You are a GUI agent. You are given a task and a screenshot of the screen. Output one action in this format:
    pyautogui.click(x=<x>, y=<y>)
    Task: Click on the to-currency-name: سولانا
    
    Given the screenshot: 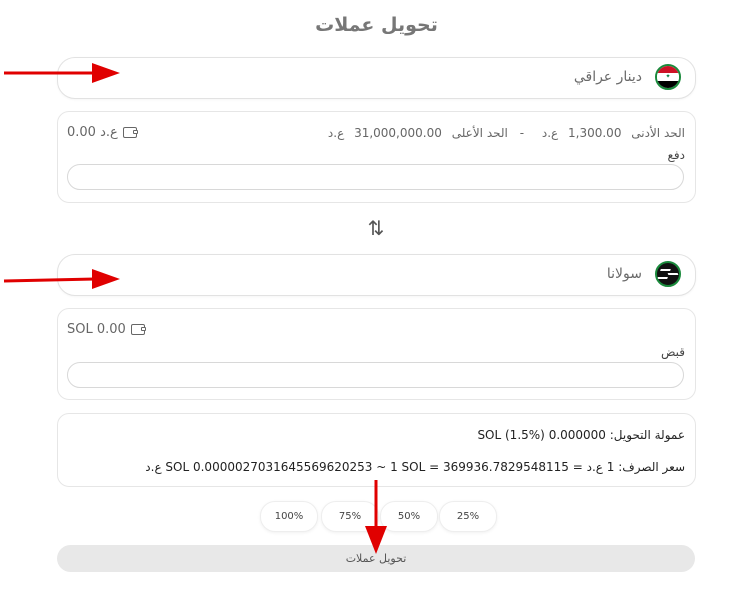 What is the action you would take?
    pyautogui.click(x=624, y=274)
    